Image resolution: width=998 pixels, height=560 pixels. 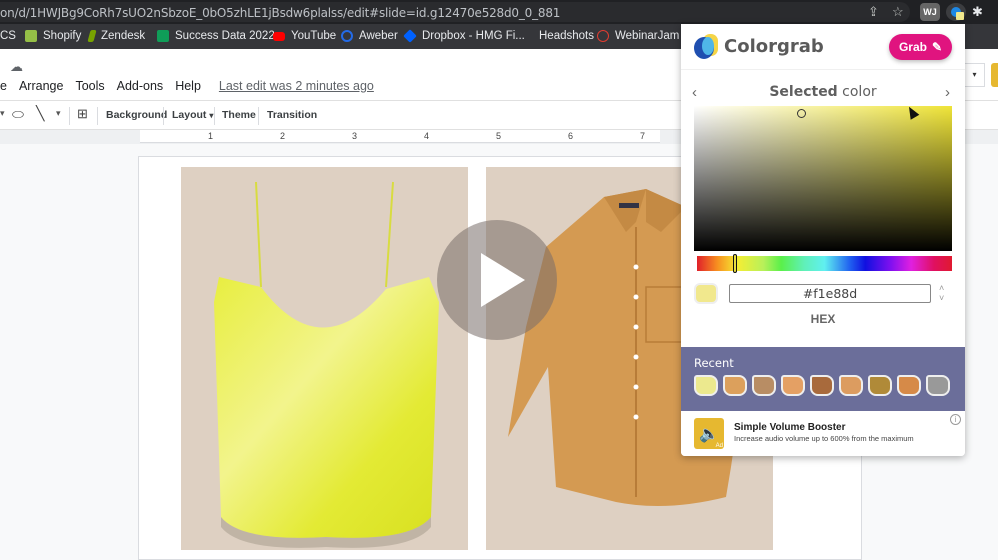 What do you see at coordinates (304, 36) in the screenshot?
I see `bookmark-youtube: YouTube` at bounding box center [304, 36].